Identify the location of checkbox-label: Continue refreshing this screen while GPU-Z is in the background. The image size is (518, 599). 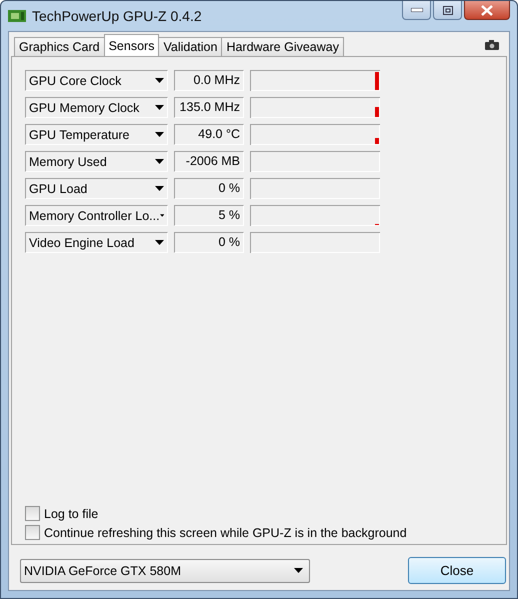
(225, 533).